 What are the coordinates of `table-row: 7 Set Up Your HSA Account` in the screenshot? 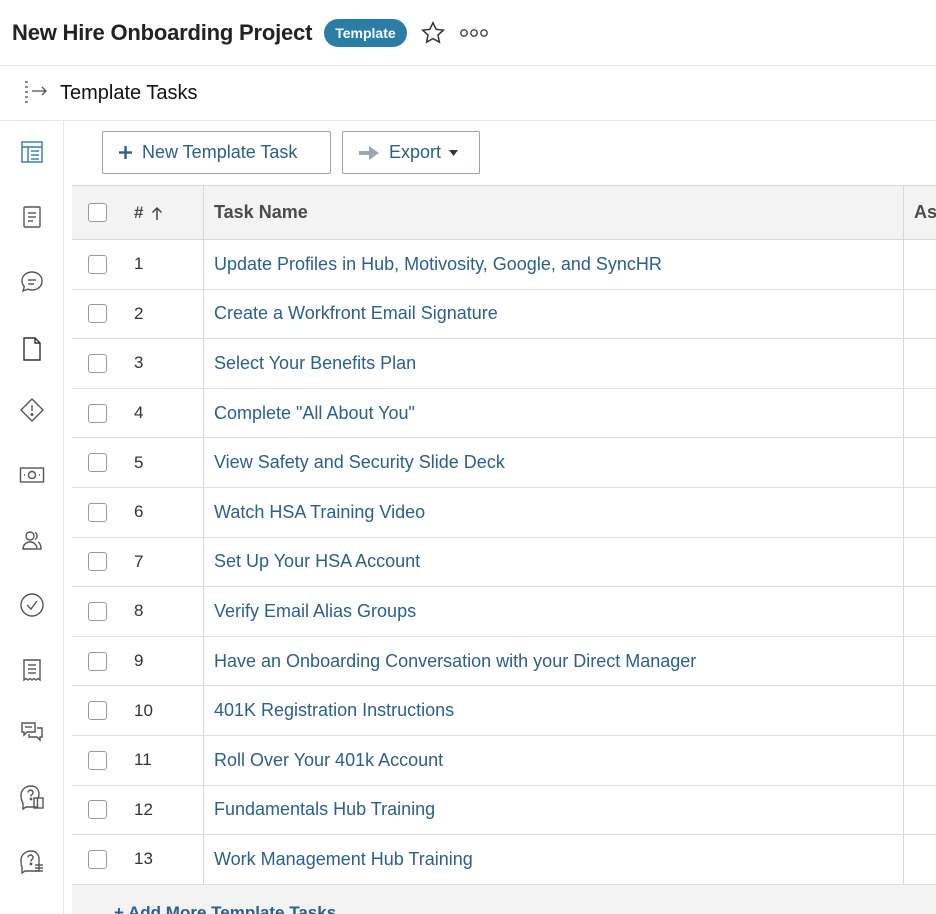 It's located at (504, 562).